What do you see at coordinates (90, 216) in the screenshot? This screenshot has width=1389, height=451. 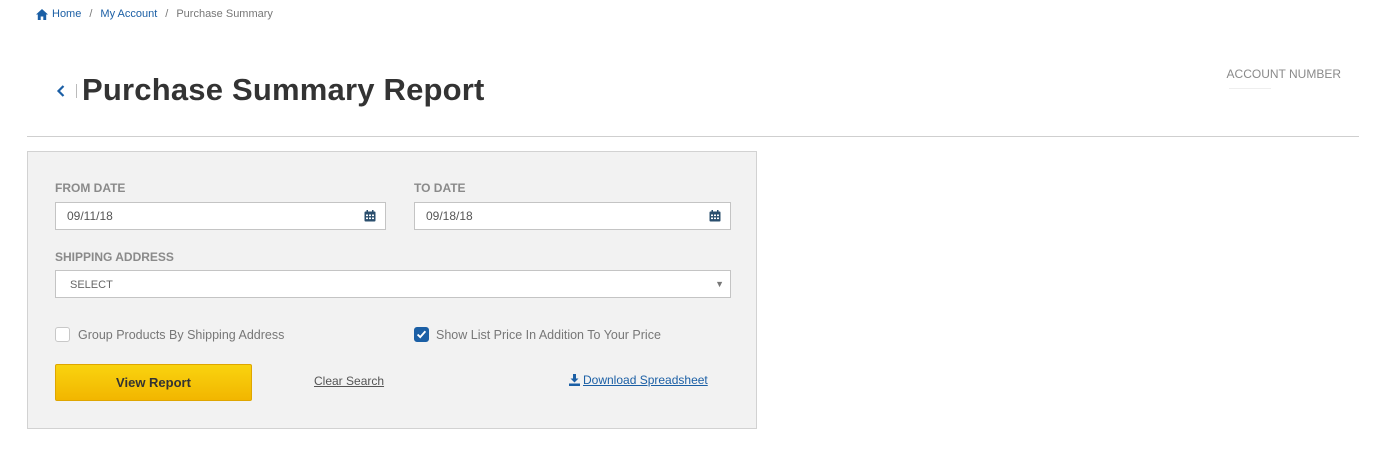 I see `from-date-value: 09/11/18` at bounding box center [90, 216].